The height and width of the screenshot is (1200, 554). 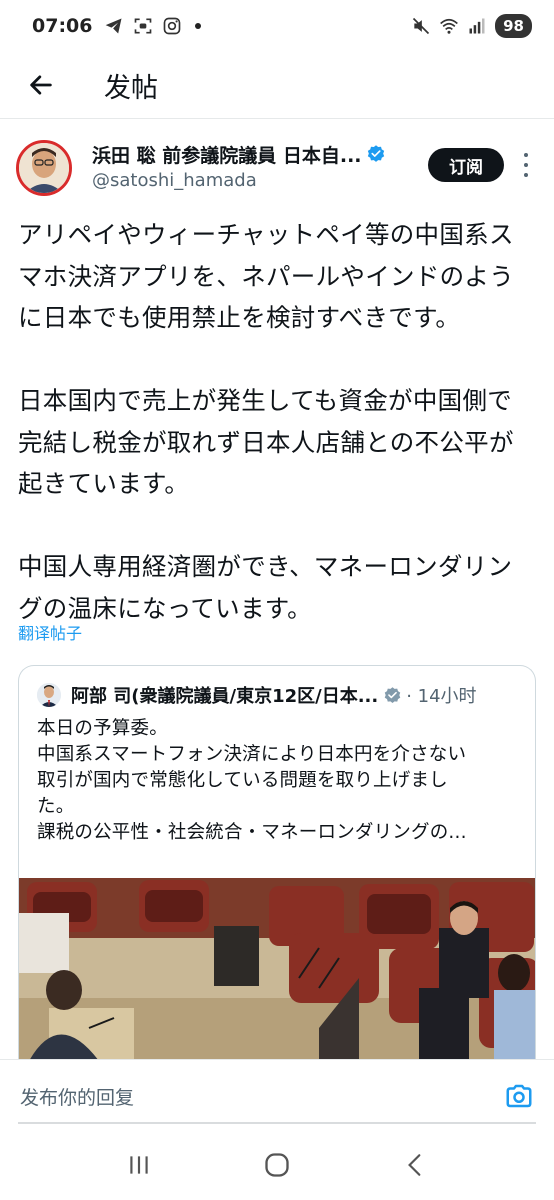 I want to click on post-line: 日本国内で売上が発生しても資金が中国側で, so click(x=265, y=400).